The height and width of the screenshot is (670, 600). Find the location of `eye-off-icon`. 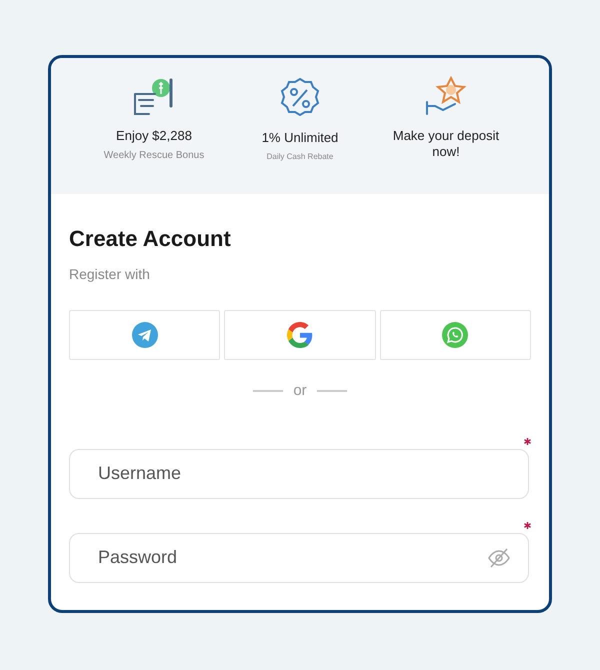

eye-off-icon is located at coordinates (499, 558).